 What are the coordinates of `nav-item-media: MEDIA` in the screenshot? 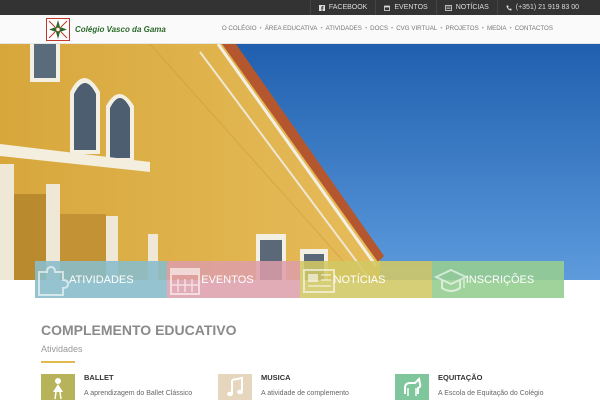 It's located at (497, 28).